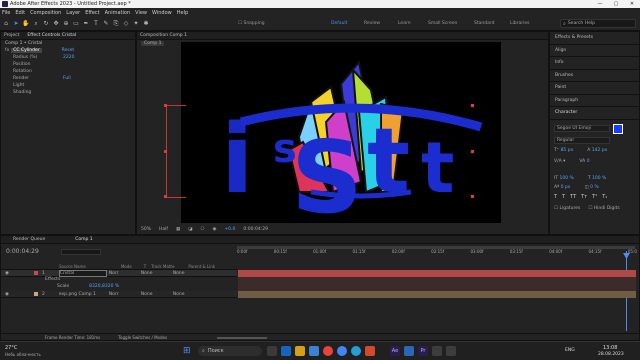 Image resolution: width=640 pixels, height=360 pixels. What do you see at coordinates (562, 187) in the screenshot?
I see `baseline-field: Aª 0 px` at bounding box center [562, 187].